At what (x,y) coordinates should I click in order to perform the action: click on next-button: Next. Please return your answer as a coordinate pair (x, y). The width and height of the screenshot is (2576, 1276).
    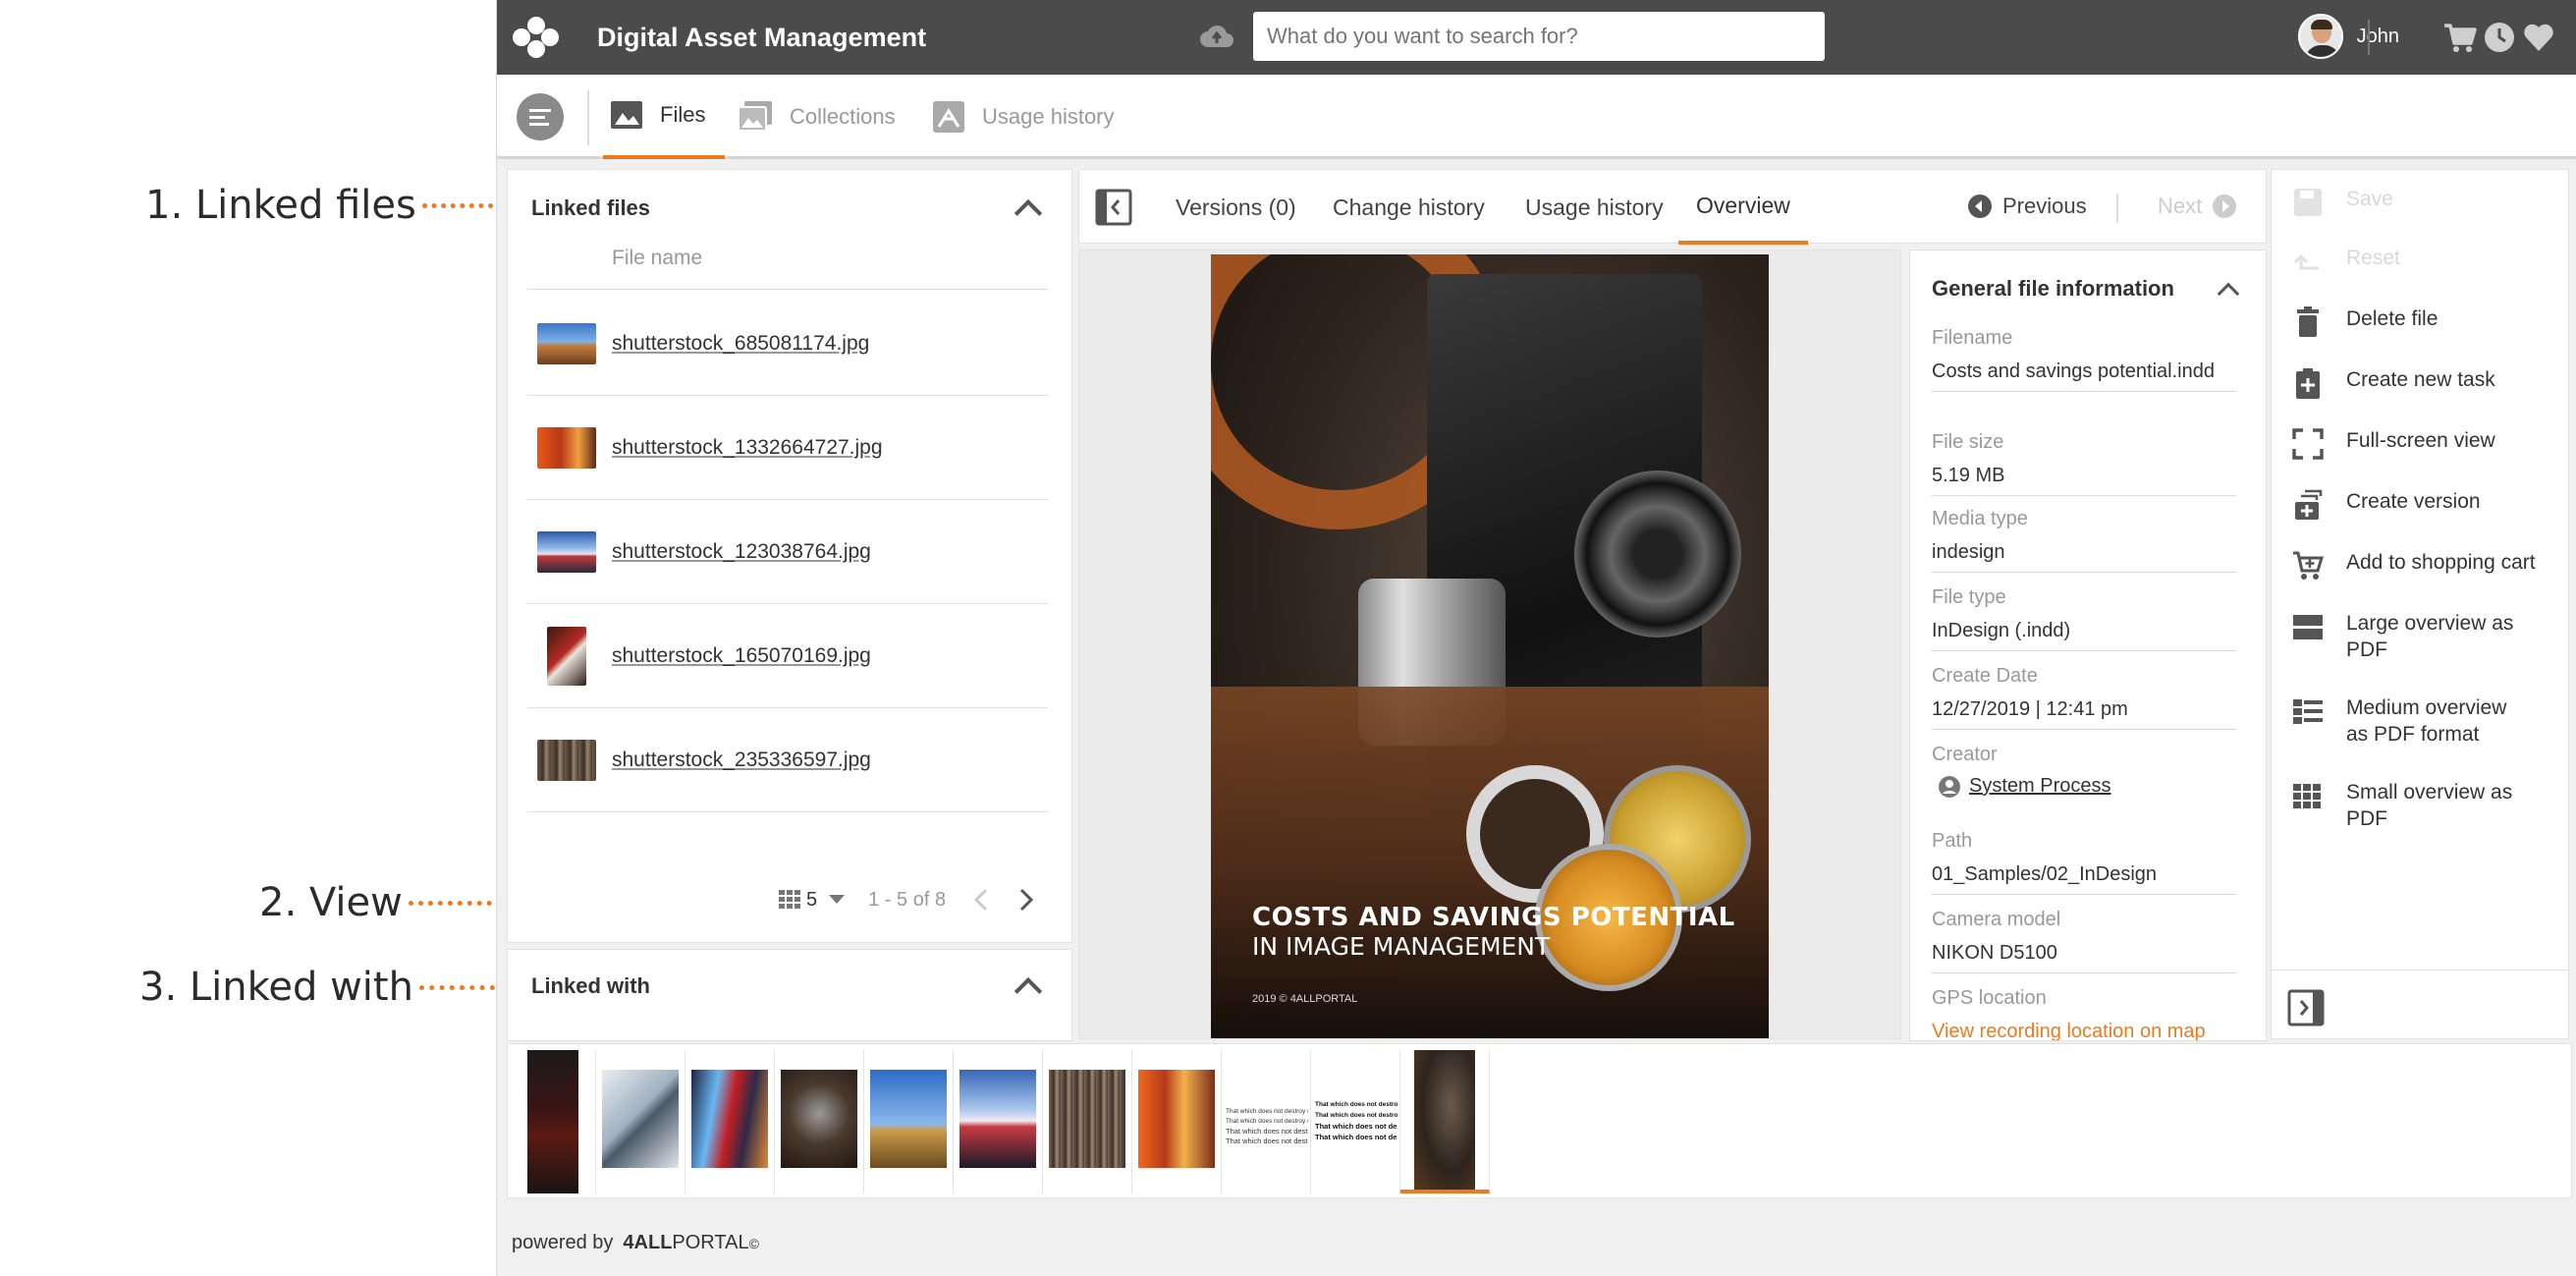
    Looking at the image, I should click on (2197, 206).